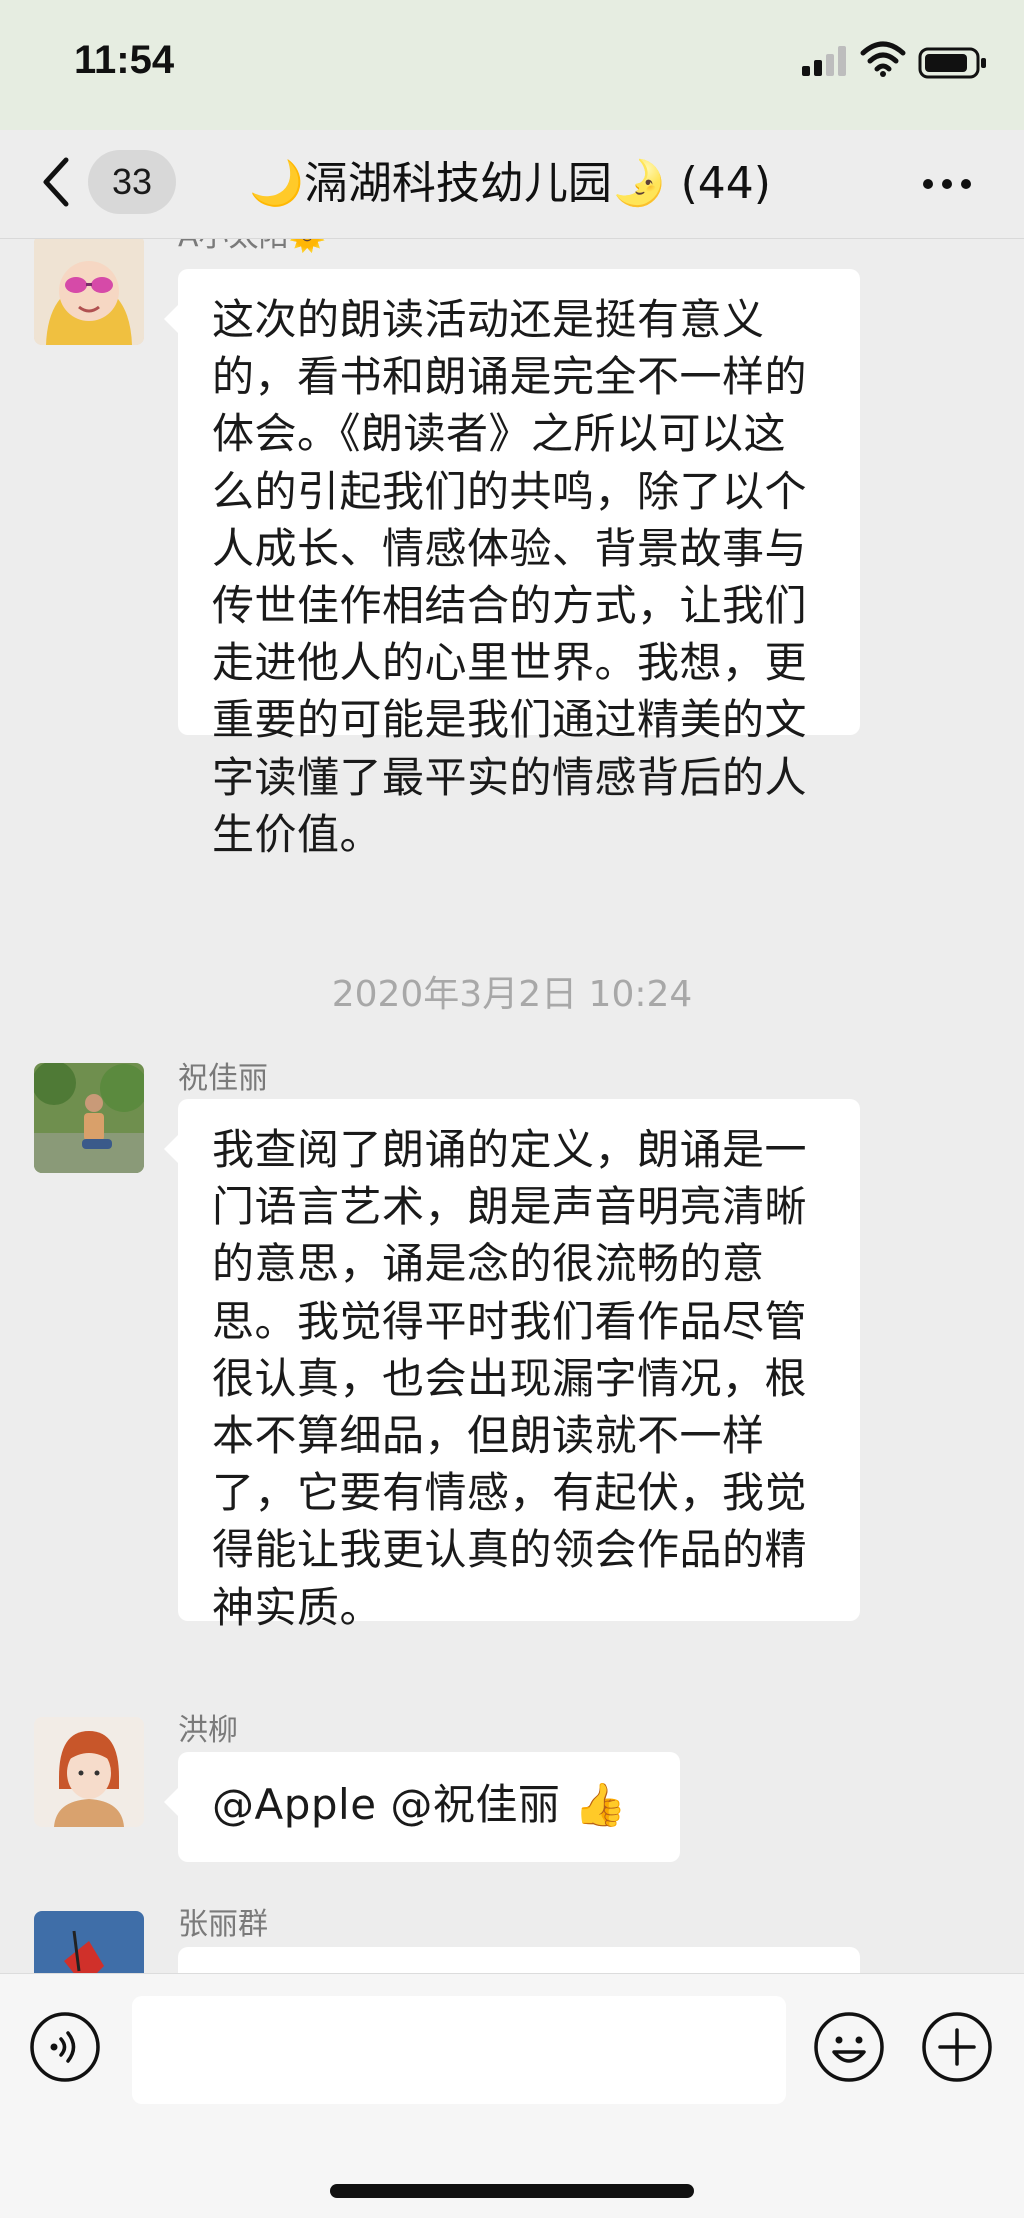 The height and width of the screenshot is (2218, 1024). What do you see at coordinates (824, 61) in the screenshot?
I see `signal-icon` at bounding box center [824, 61].